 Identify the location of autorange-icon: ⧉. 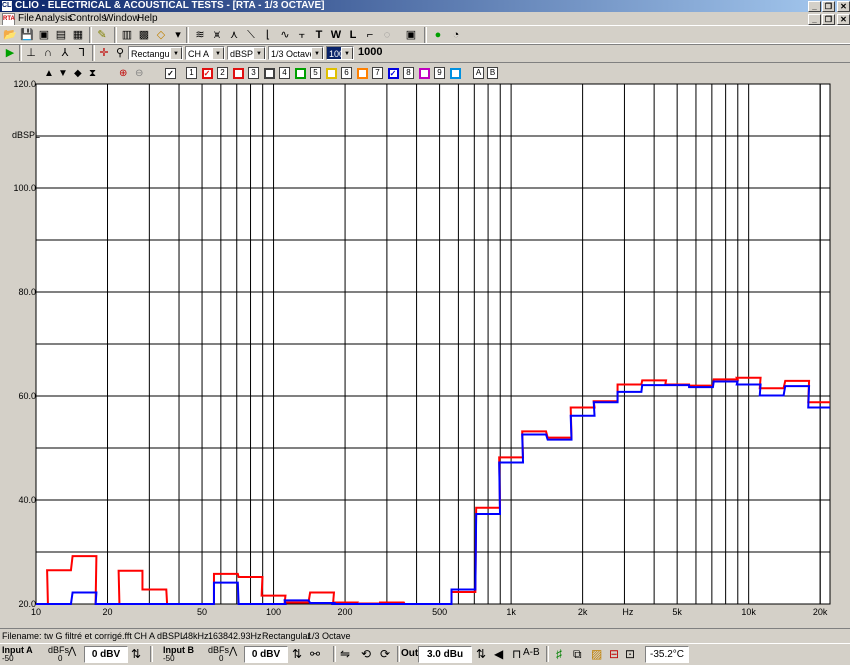
(577, 654).